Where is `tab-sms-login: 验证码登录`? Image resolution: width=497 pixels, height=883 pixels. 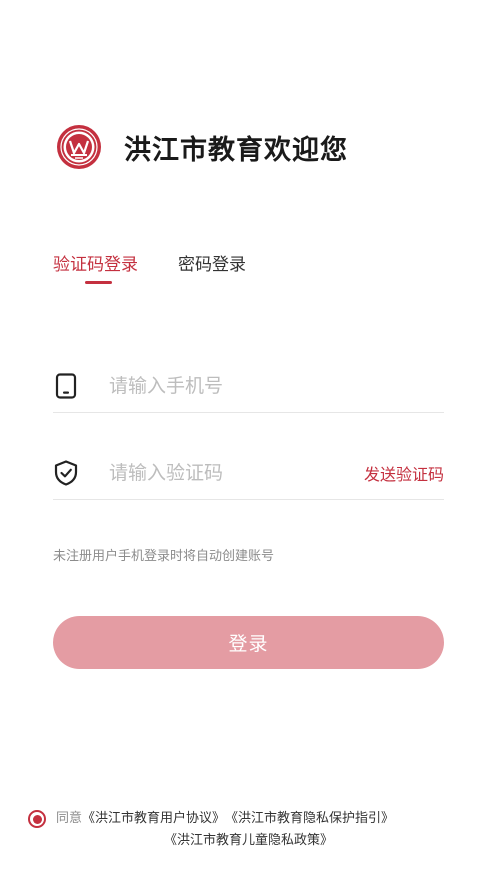 tab-sms-login: 验证码登录 is located at coordinates (95, 267).